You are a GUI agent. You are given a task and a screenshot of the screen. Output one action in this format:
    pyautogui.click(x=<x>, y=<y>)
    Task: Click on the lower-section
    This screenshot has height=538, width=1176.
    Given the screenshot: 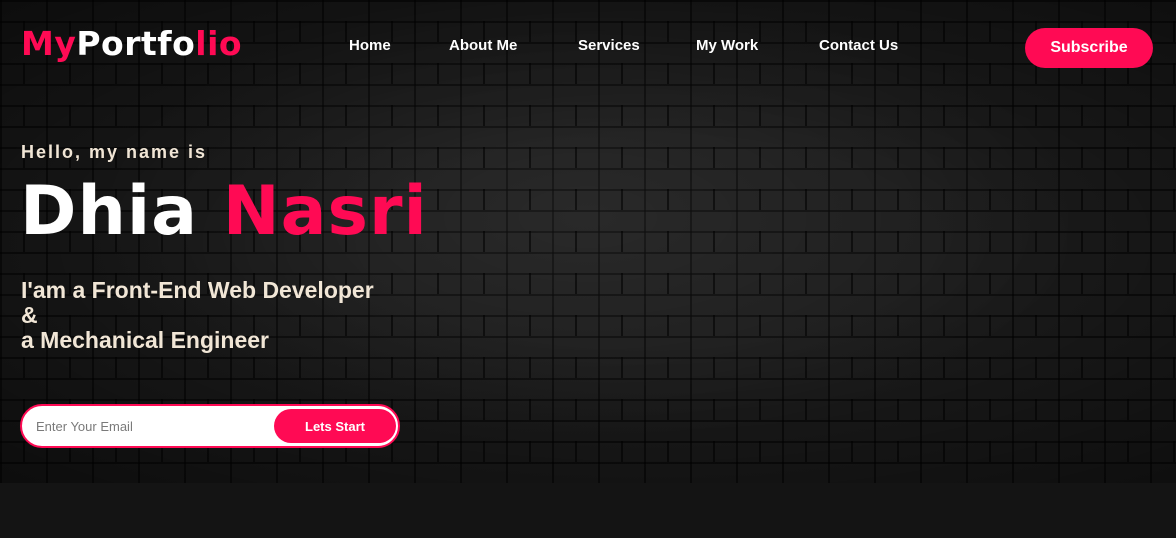 What is the action you would take?
    pyautogui.click(x=588, y=510)
    